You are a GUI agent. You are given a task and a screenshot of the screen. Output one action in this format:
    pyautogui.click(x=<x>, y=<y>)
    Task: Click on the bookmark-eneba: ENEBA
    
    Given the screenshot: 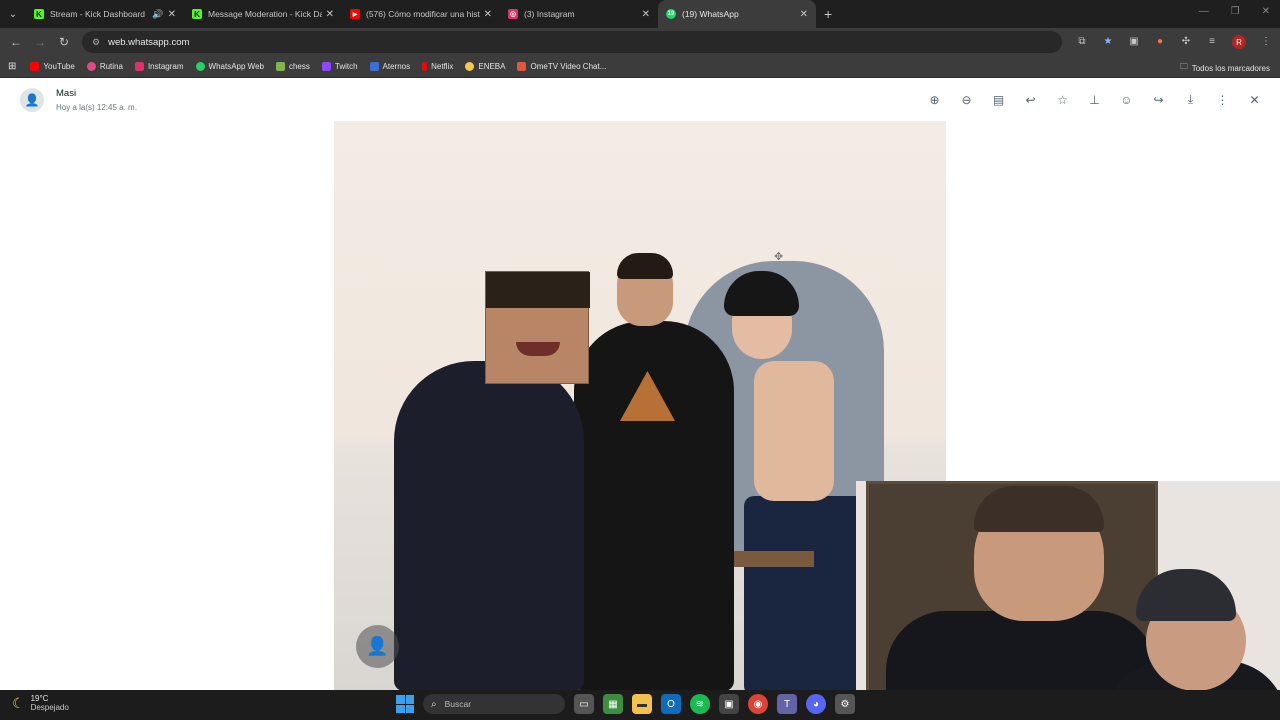 What is the action you would take?
    pyautogui.click(x=485, y=66)
    